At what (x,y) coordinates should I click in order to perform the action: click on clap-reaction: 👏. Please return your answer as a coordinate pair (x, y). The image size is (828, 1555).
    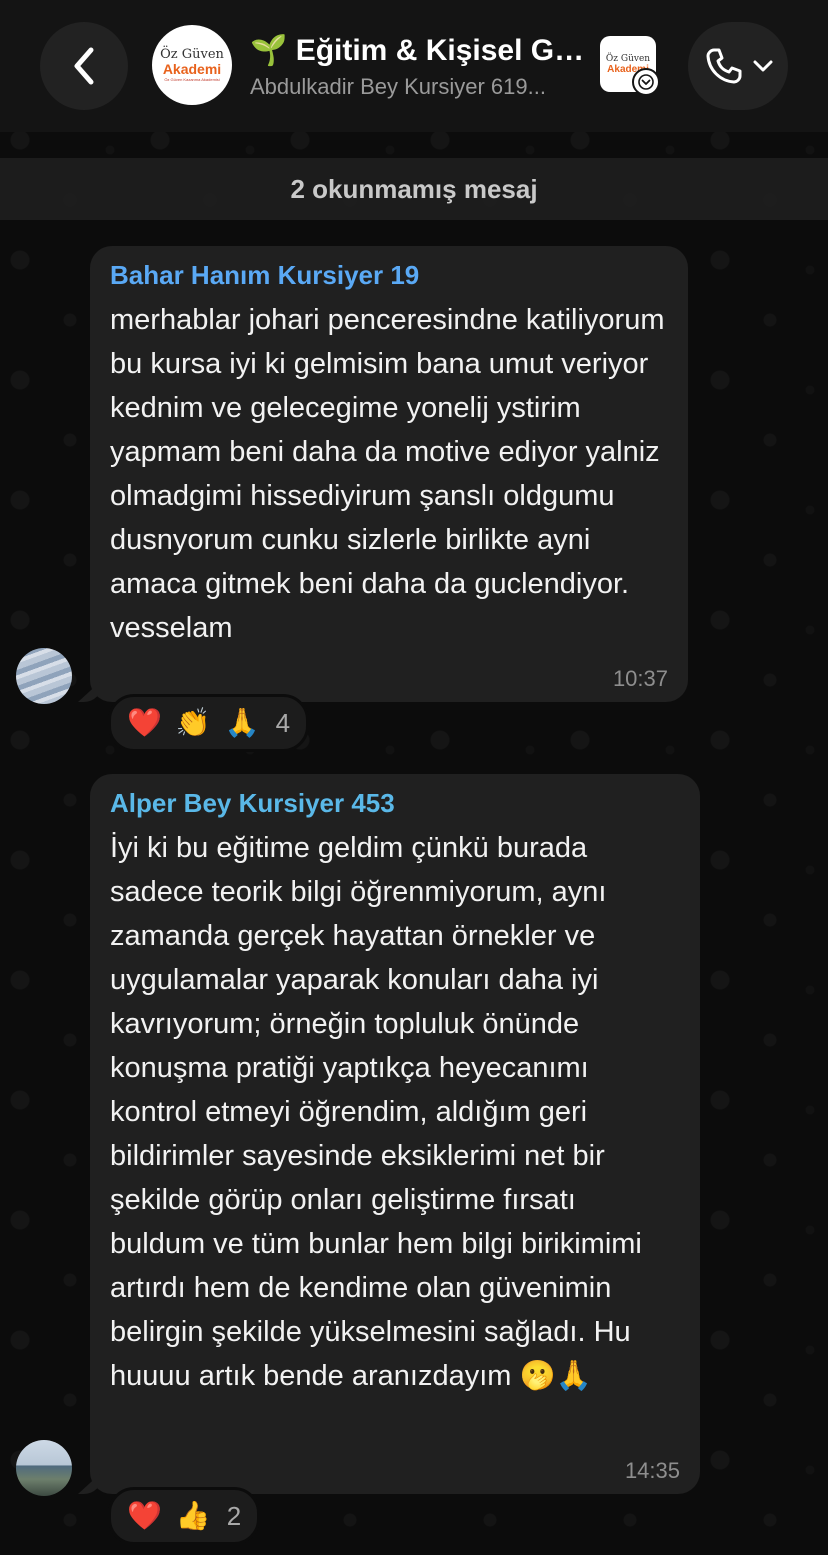
    Looking at the image, I should click on (193, 722).